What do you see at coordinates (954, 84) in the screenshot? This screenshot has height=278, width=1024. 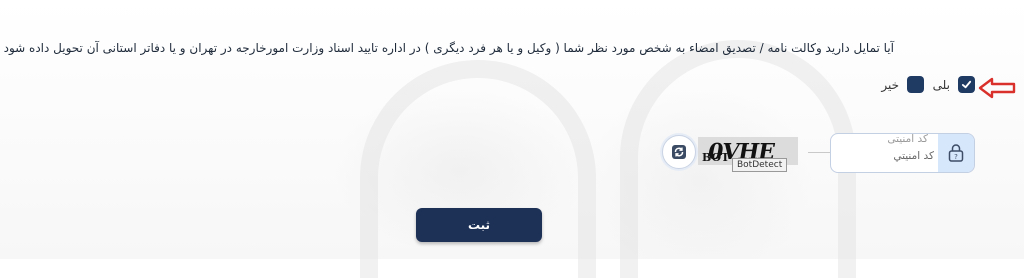 I see `option-yes: بلی` at bounding box center [954, 84].